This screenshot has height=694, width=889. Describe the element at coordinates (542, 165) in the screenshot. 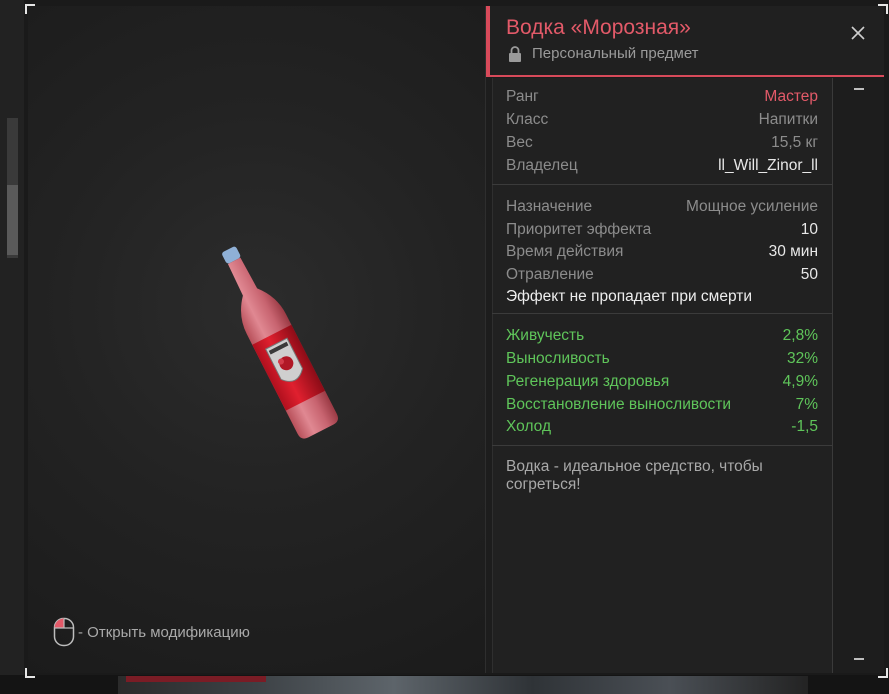

I see `stat-label: Владелец` at that location.